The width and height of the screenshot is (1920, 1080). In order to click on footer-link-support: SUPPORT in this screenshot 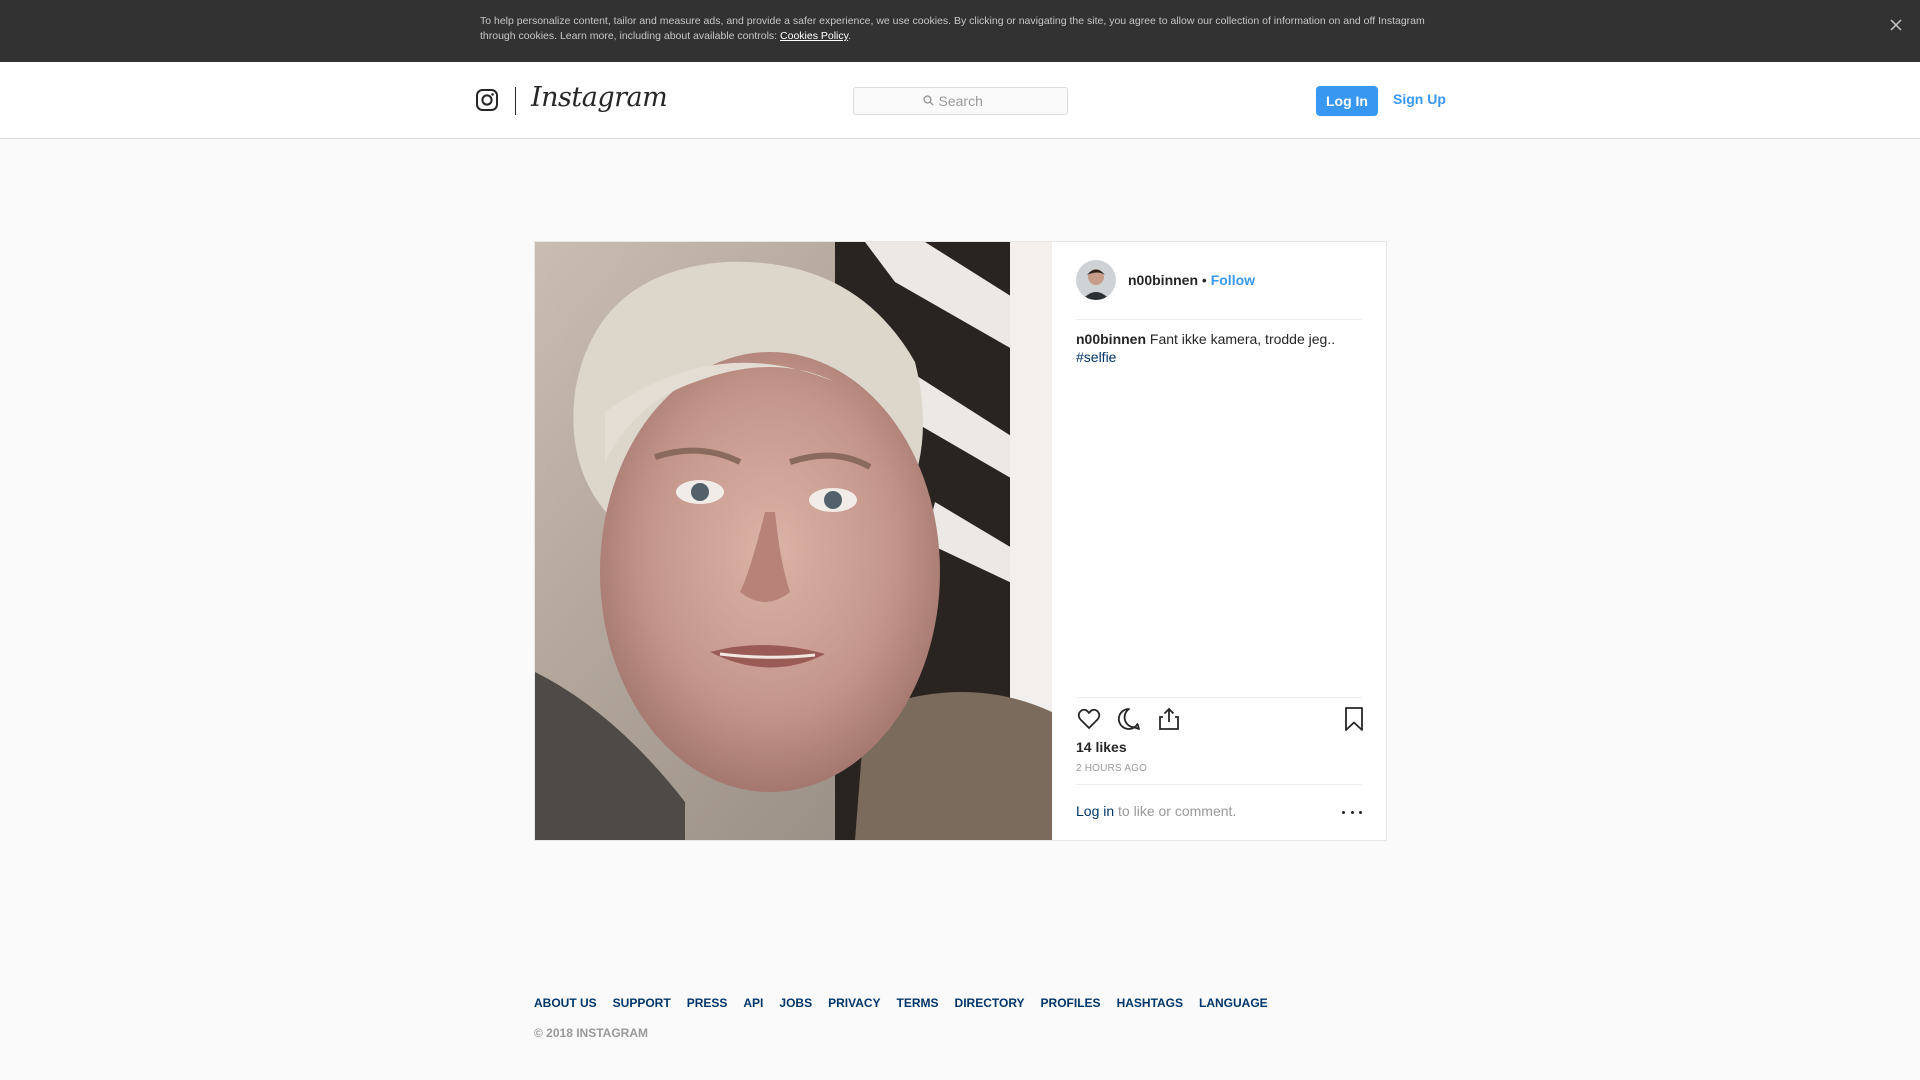, I will do `click(642, 1003)`.